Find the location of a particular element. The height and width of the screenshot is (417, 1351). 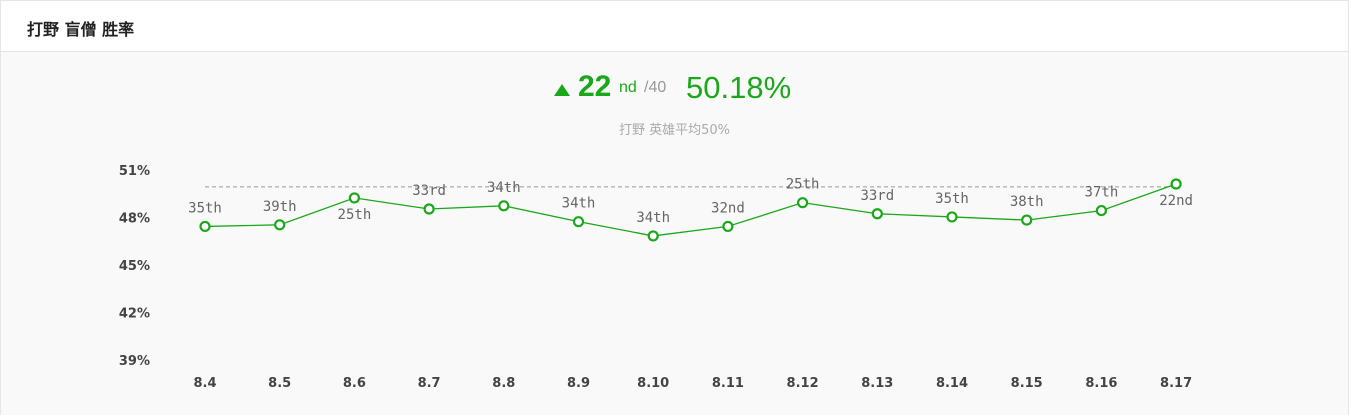

x-tick-label: 8.8 is located at coordinates (503, 383).